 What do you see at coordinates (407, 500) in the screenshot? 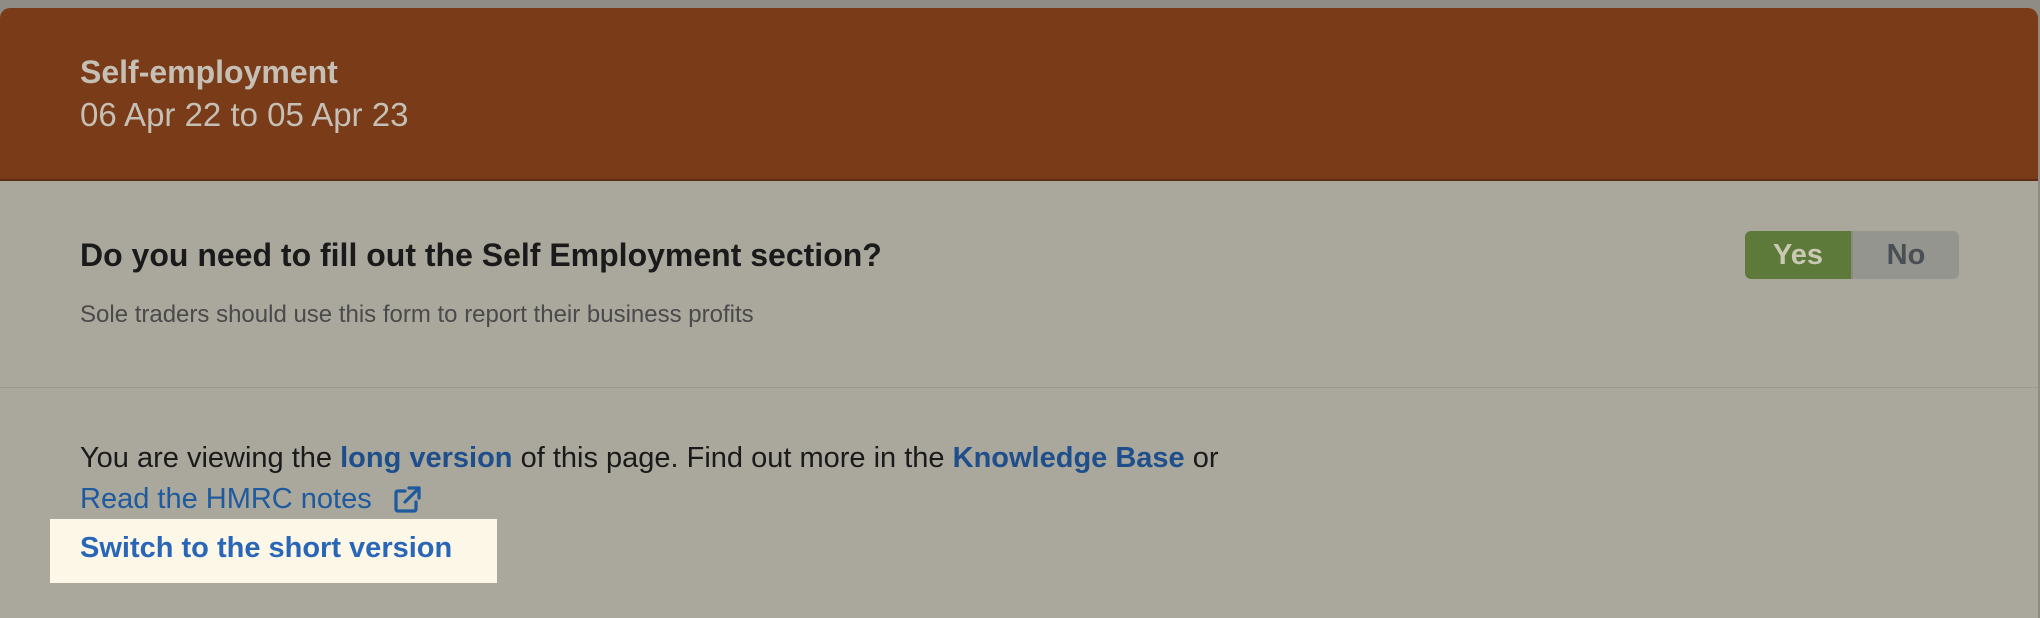
I see `external-link-icon` at bounding box center [407, 500].